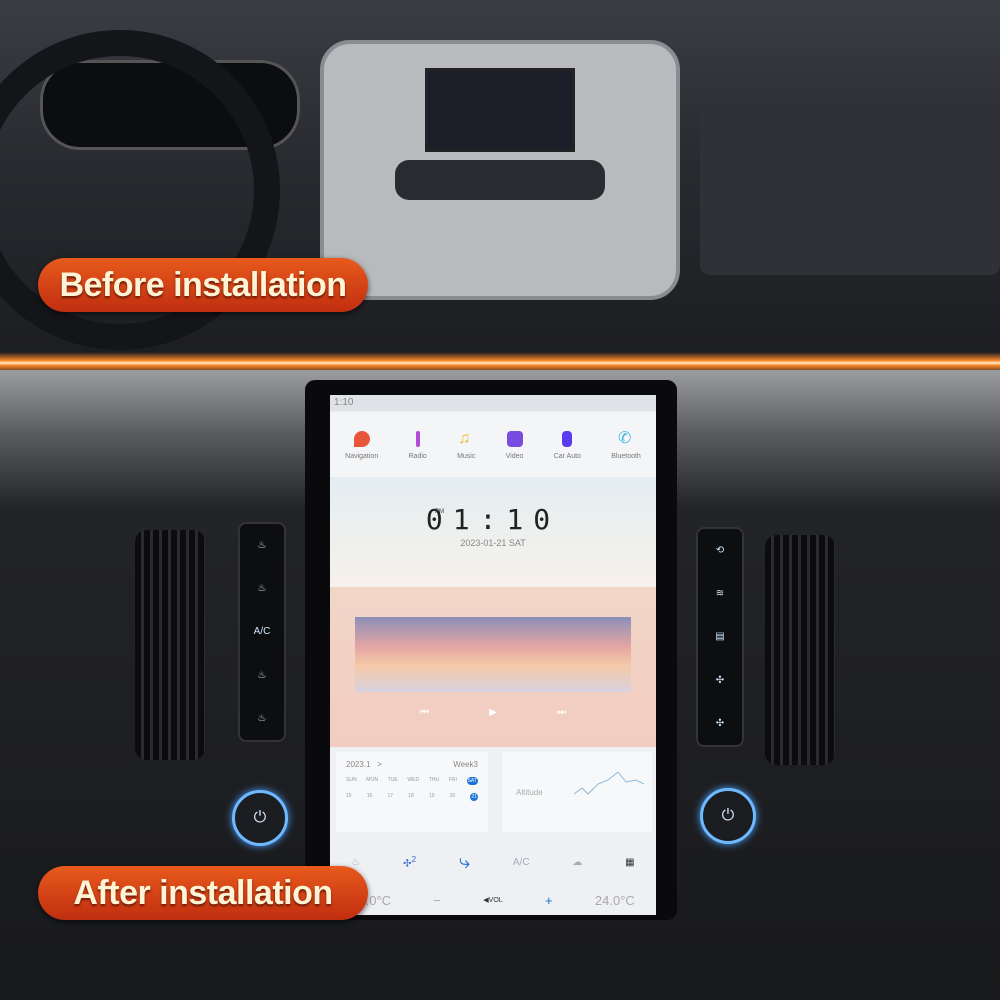  What do you see at coordinates (349, 797) in the screenshot?
I see `calendar-date: 15` at bounding box center [349, 797].